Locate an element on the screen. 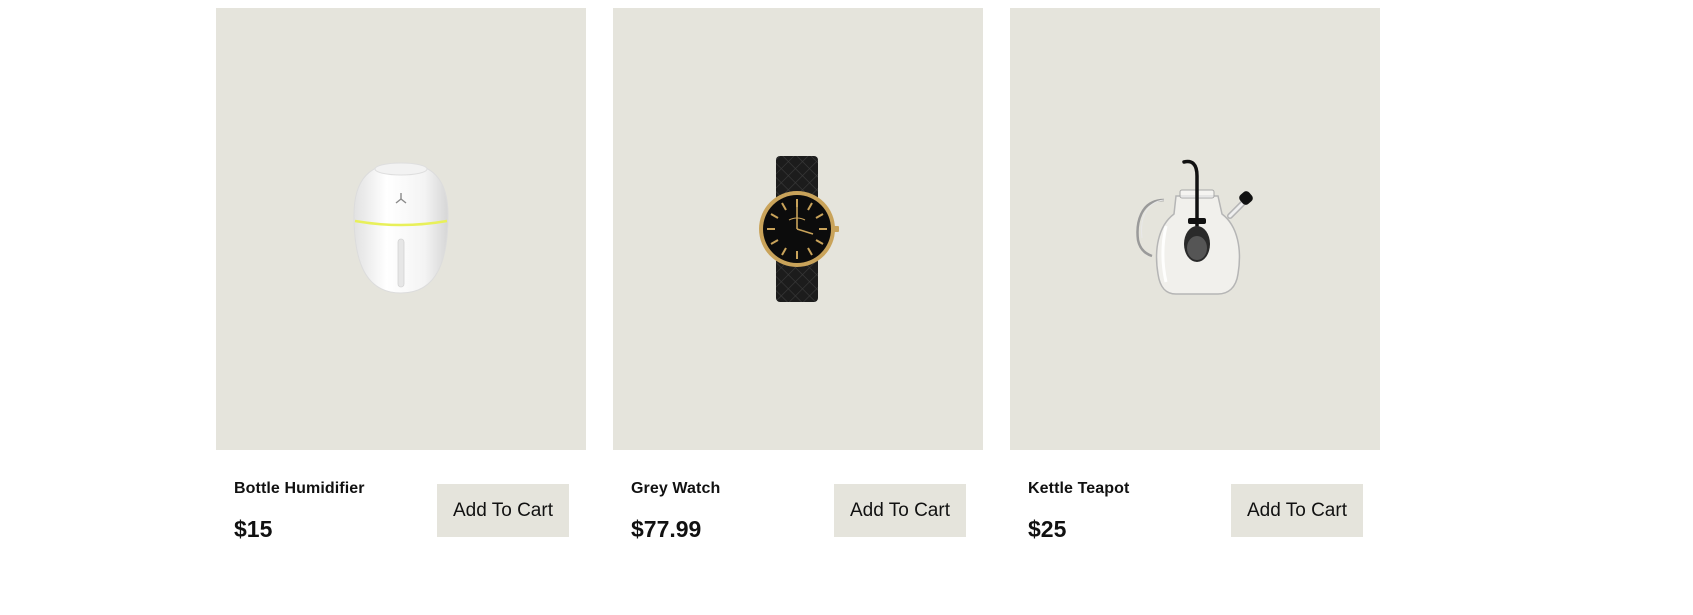  teapot-icon is located at coordinates (1194, 227).